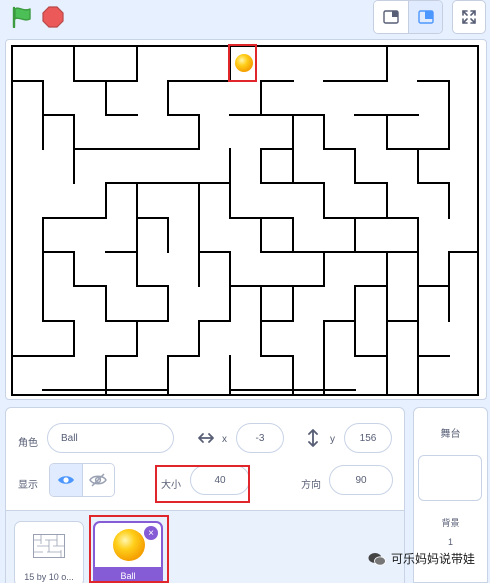 This screenshot has width=490, height=583. What do you see at coordinates (450, 478) in the screenshot?
I see `stage-thumbnail` at bounding box center [450, 478].